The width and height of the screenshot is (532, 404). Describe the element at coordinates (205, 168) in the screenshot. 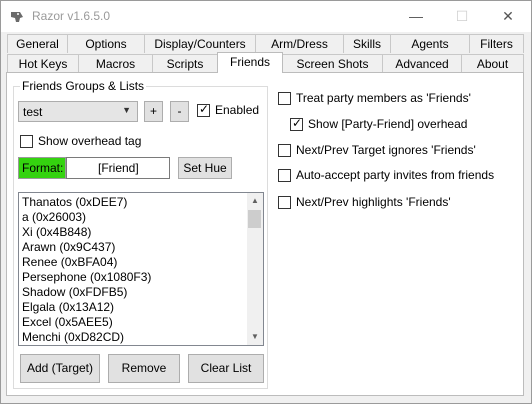

I see `set-hue-button: Set Hue` at that location.